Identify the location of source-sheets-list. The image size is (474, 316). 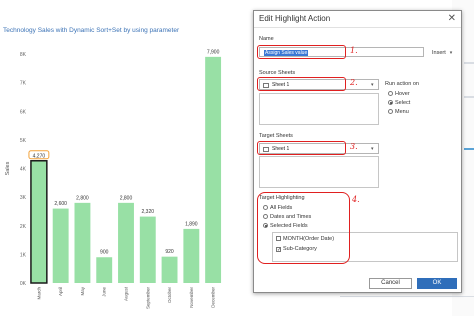
(319, 109).